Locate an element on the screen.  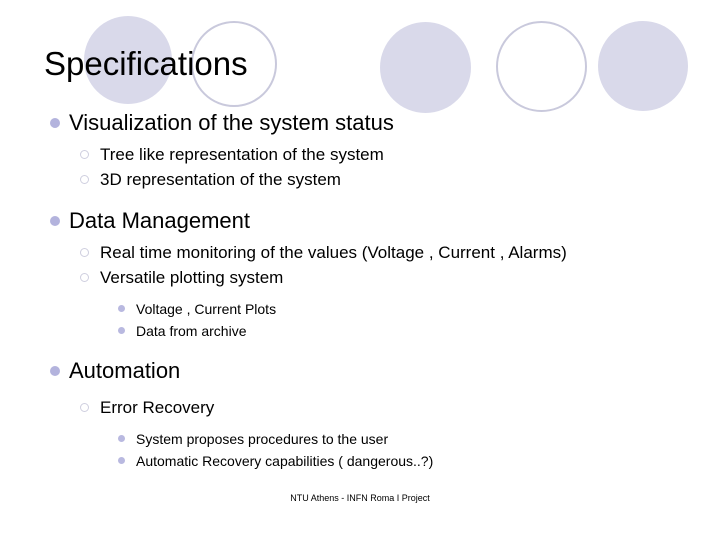
bullet-text: Visualization of the system status is located at coordinates (231, 122).